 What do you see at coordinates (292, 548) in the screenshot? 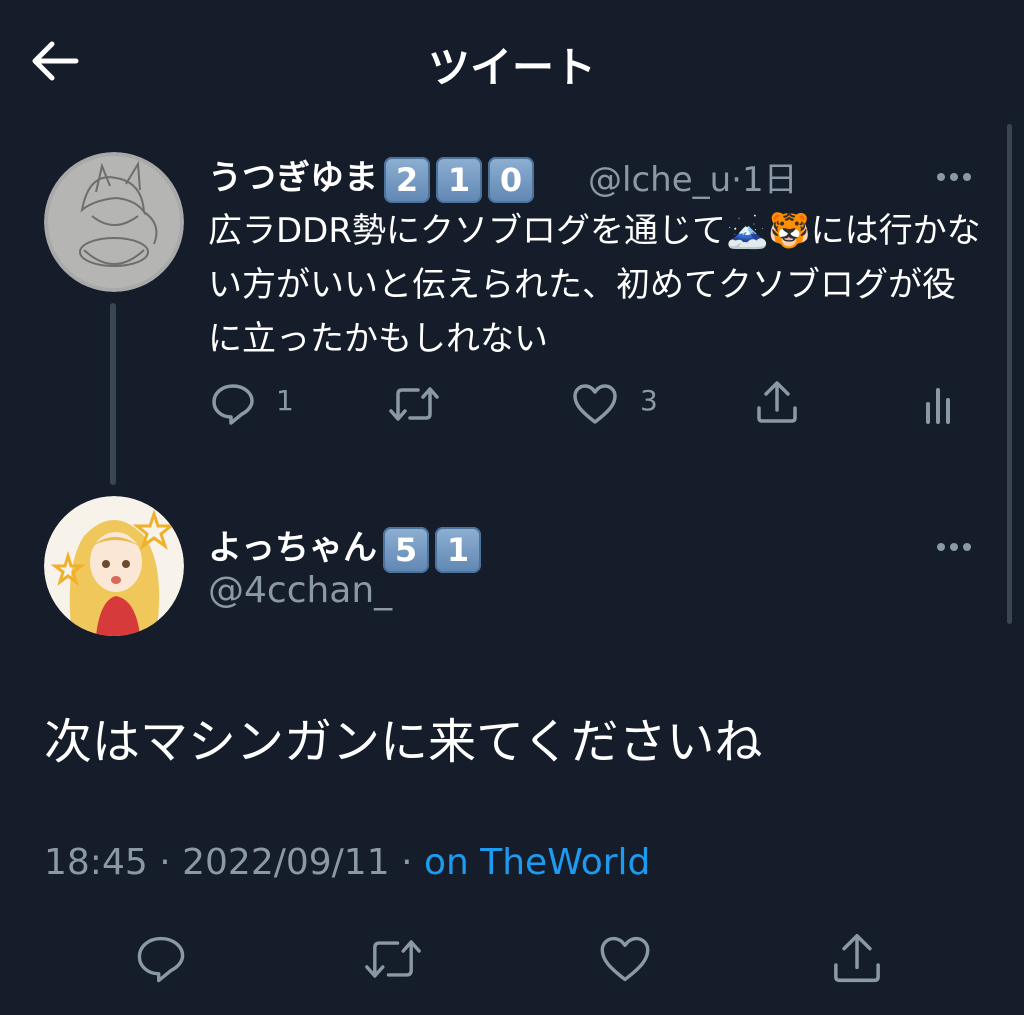
I see `display-name: よっちゃん` at bounding box center [292, 548].